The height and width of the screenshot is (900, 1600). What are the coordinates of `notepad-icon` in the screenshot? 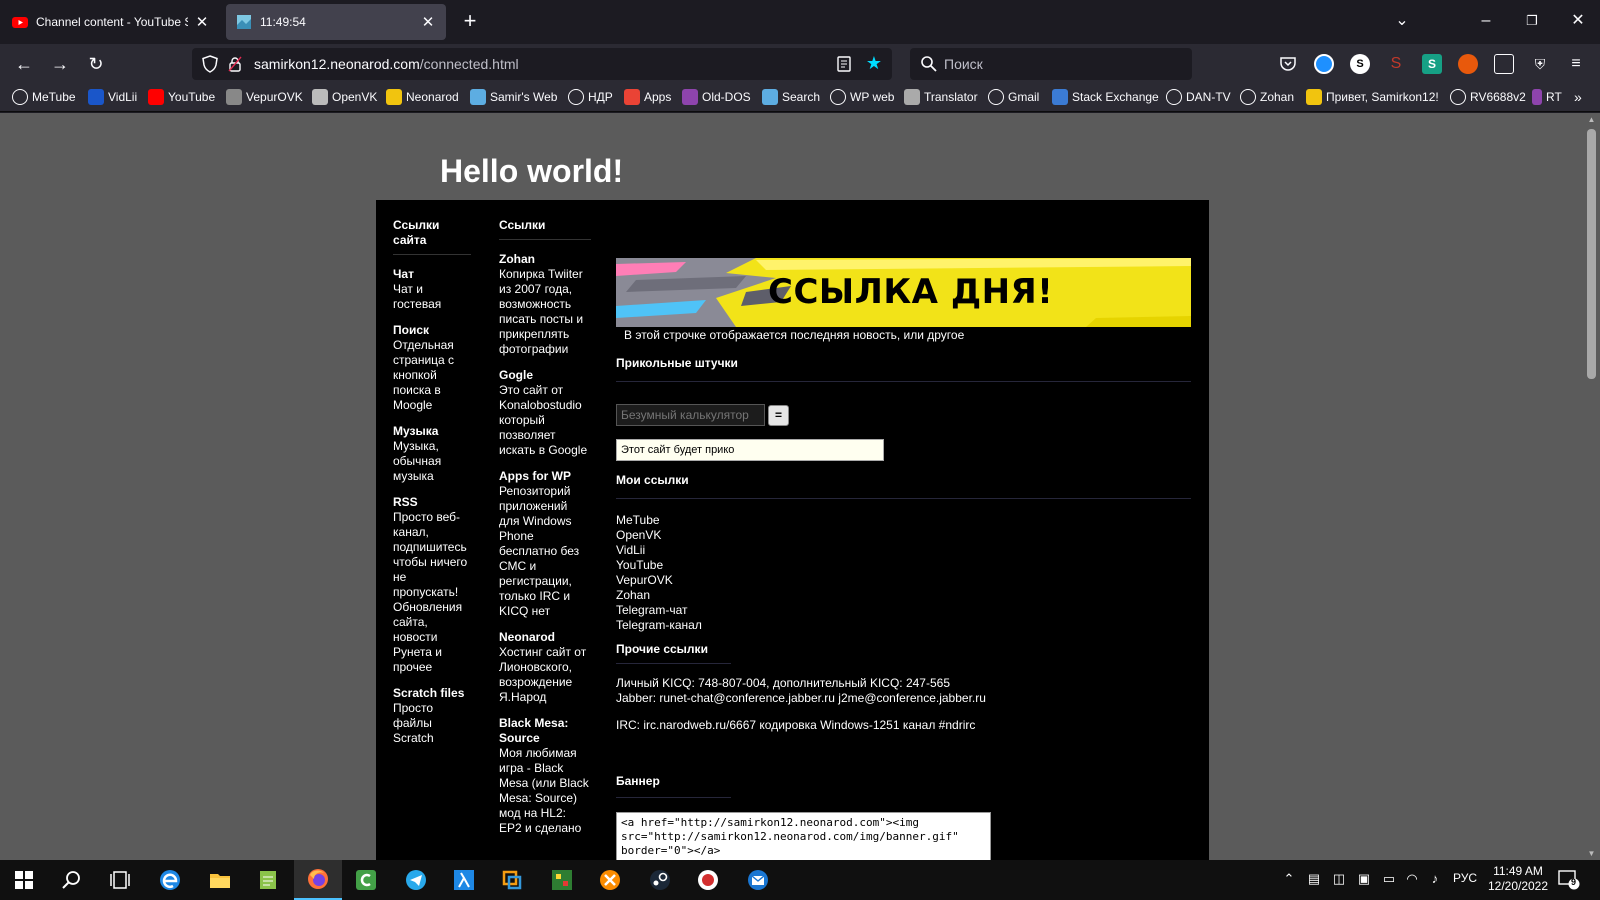 It's located at (268, 880).